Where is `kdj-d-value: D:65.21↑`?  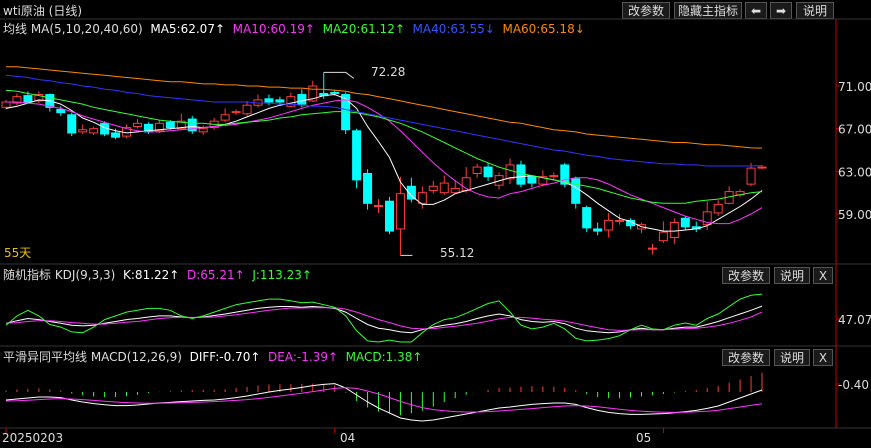
kdj-d-value: D:65.21↑ is located at coordinates (215, 275).